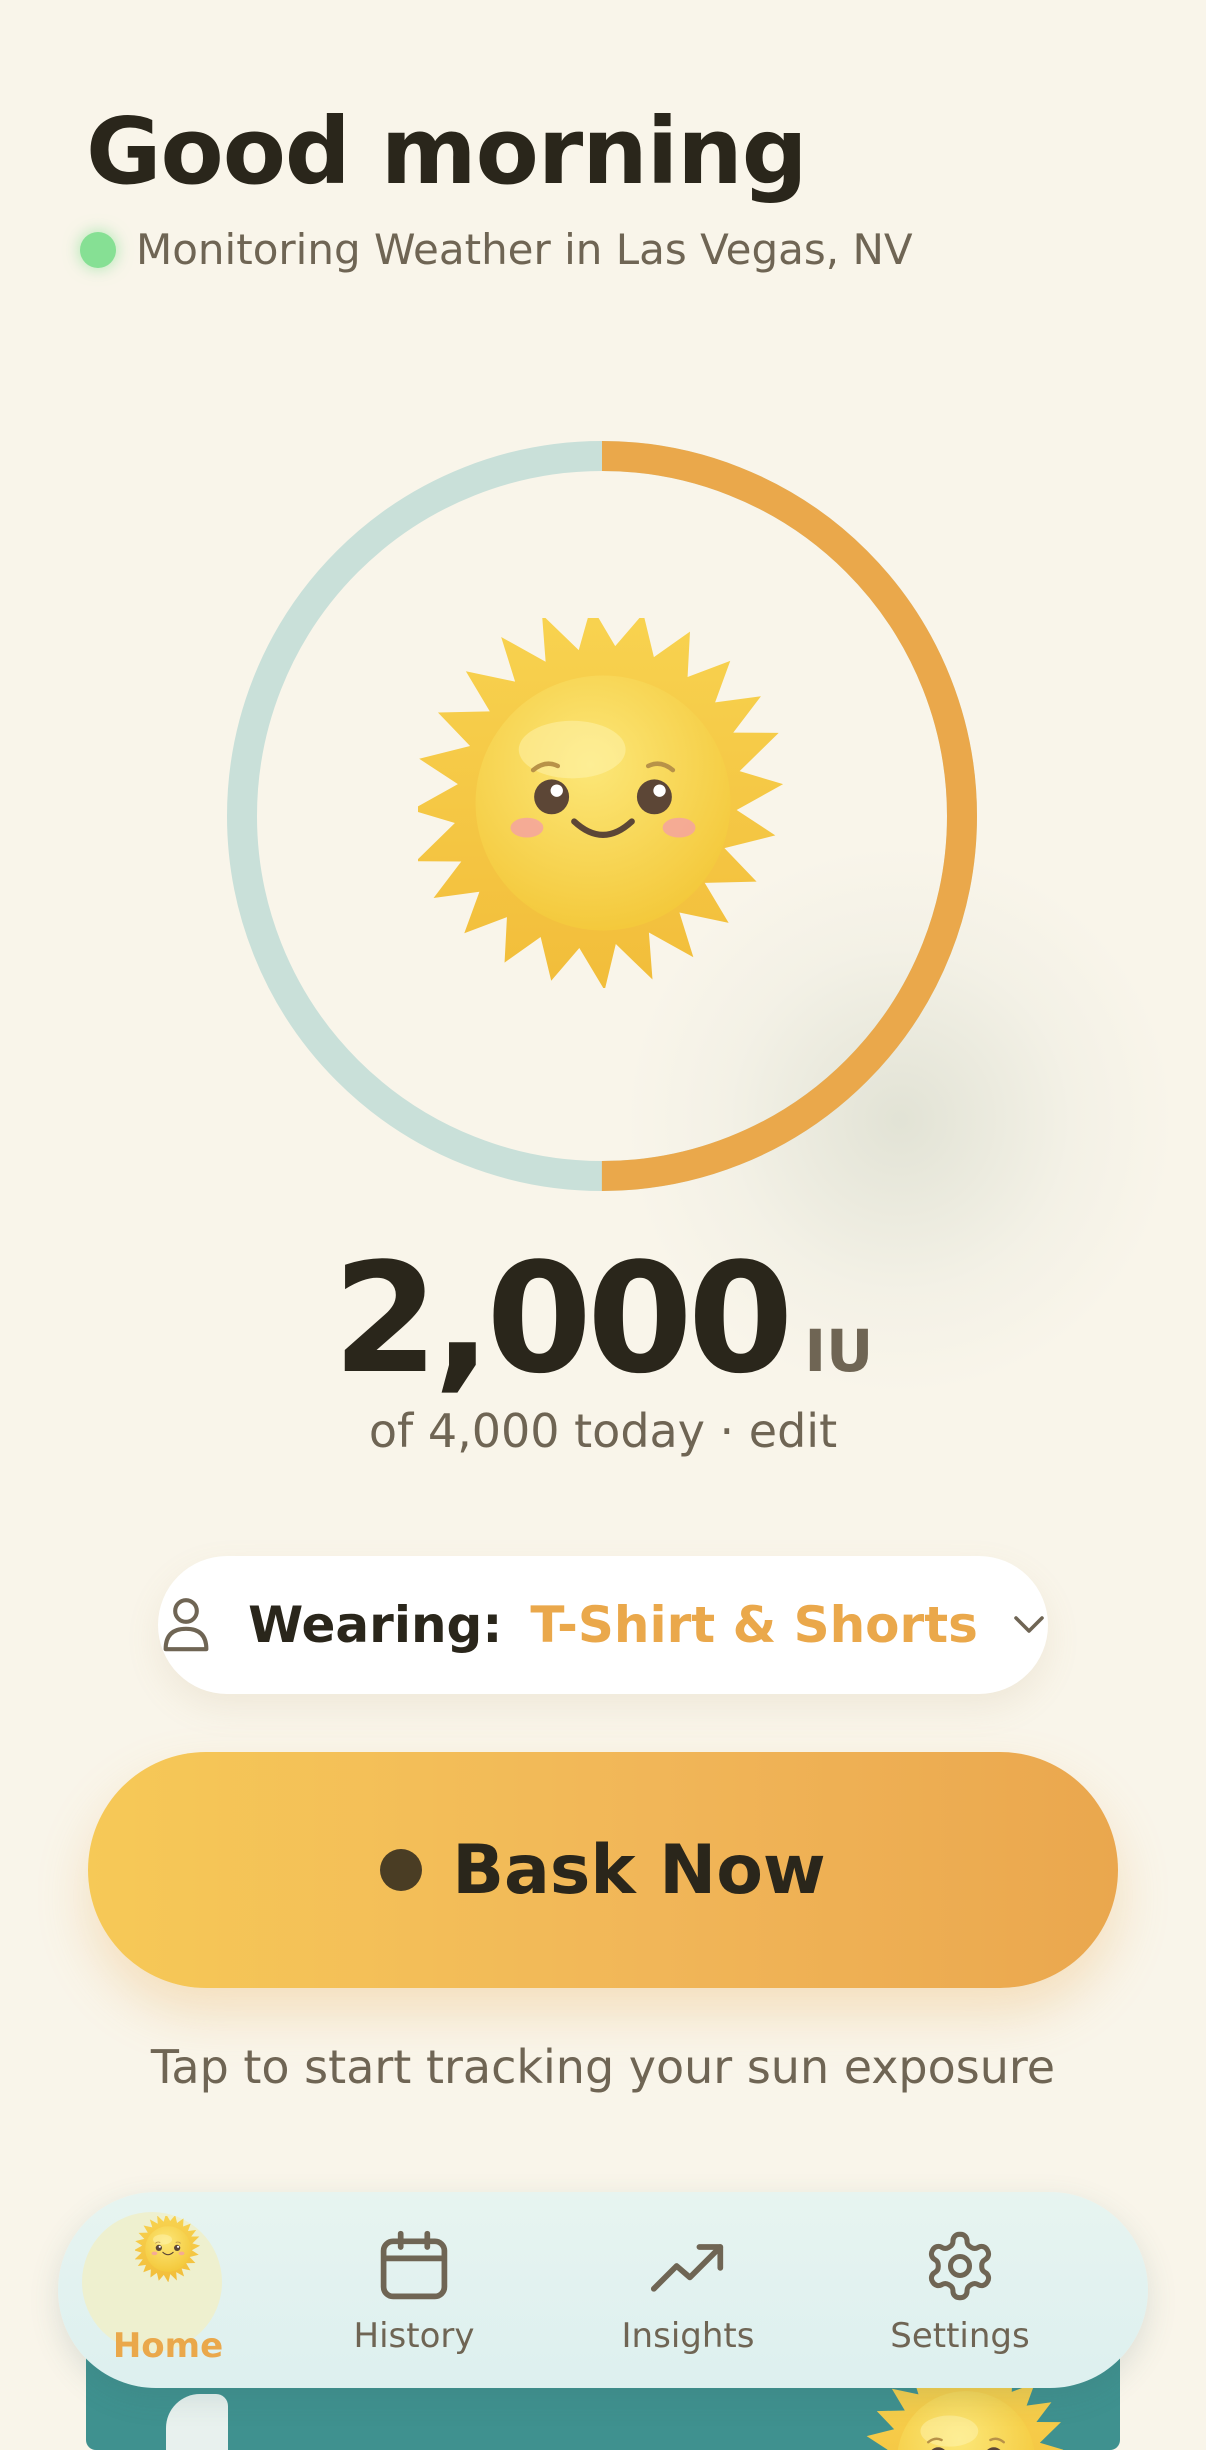  What do you see at coordinates (98, 249) in the screenshot?
I see `status-dot-icon` at bounding box center [98, 249].